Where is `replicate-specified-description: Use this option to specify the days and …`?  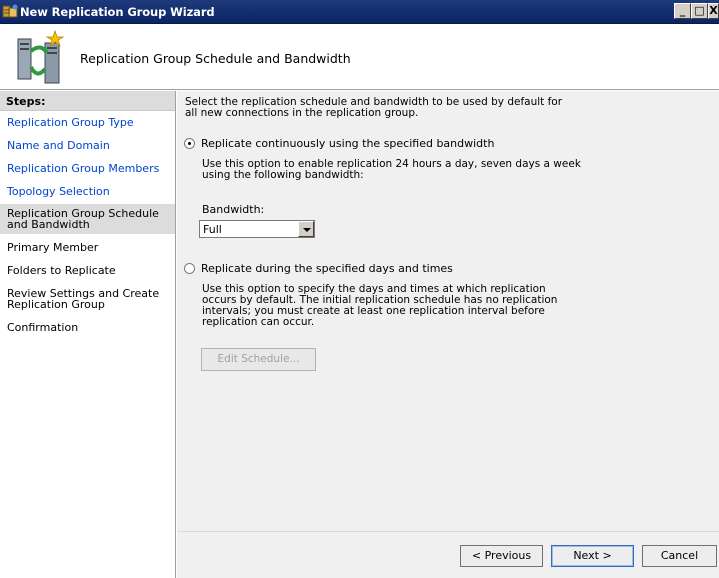 replicate-specified-description: Use this option to specify the days and … is located at coordinates (380, 305).